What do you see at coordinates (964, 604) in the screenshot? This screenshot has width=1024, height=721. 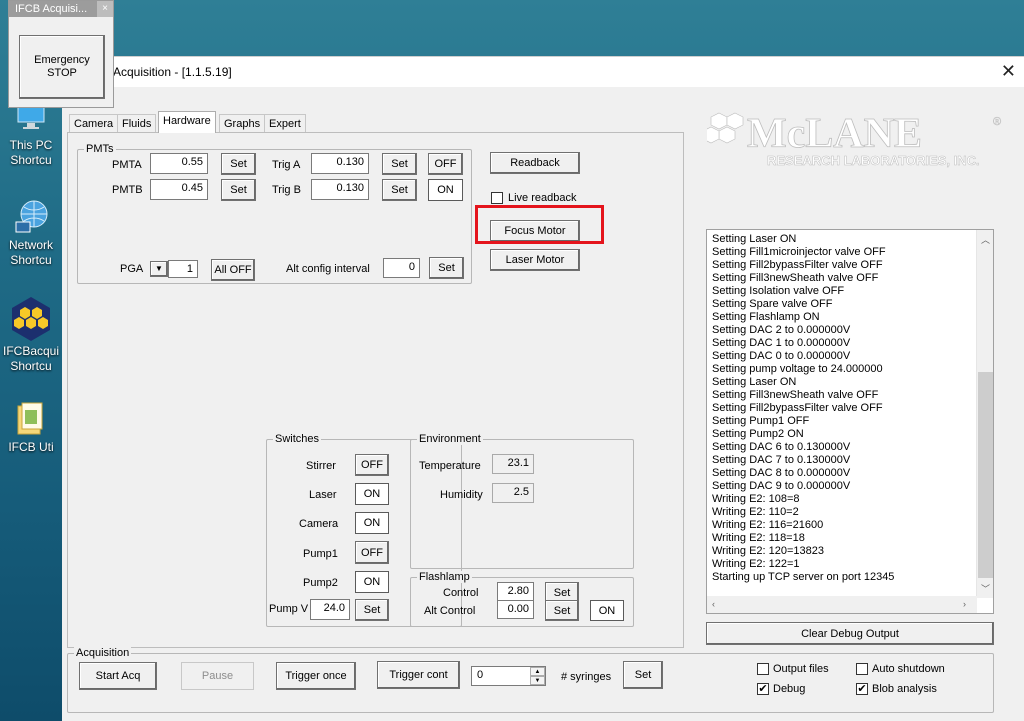 I see `scroll-right-icon: ›` at bounding box center [964, 604].